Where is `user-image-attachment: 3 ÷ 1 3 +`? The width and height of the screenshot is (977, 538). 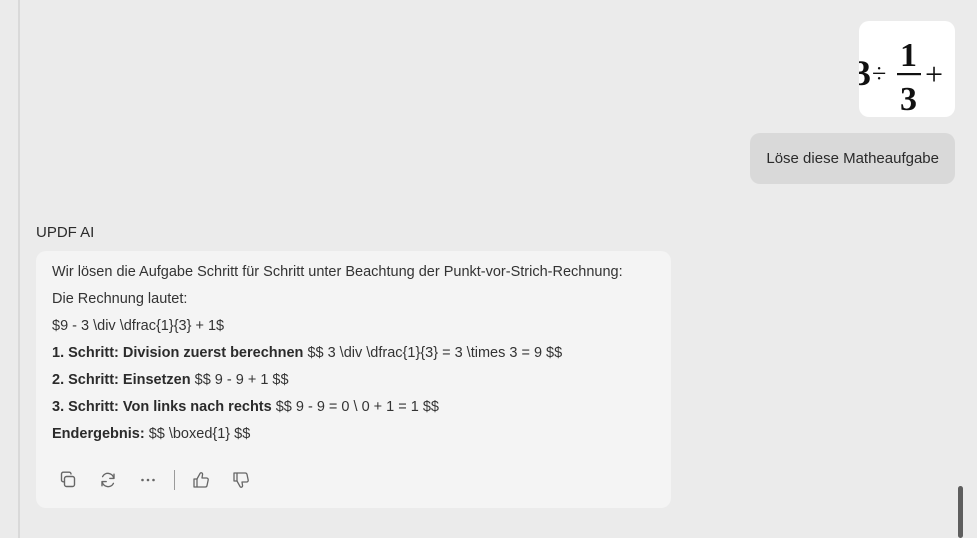 user-image-attachment: 3 ÷ 1 3 + is located at coordinates (907, 69).